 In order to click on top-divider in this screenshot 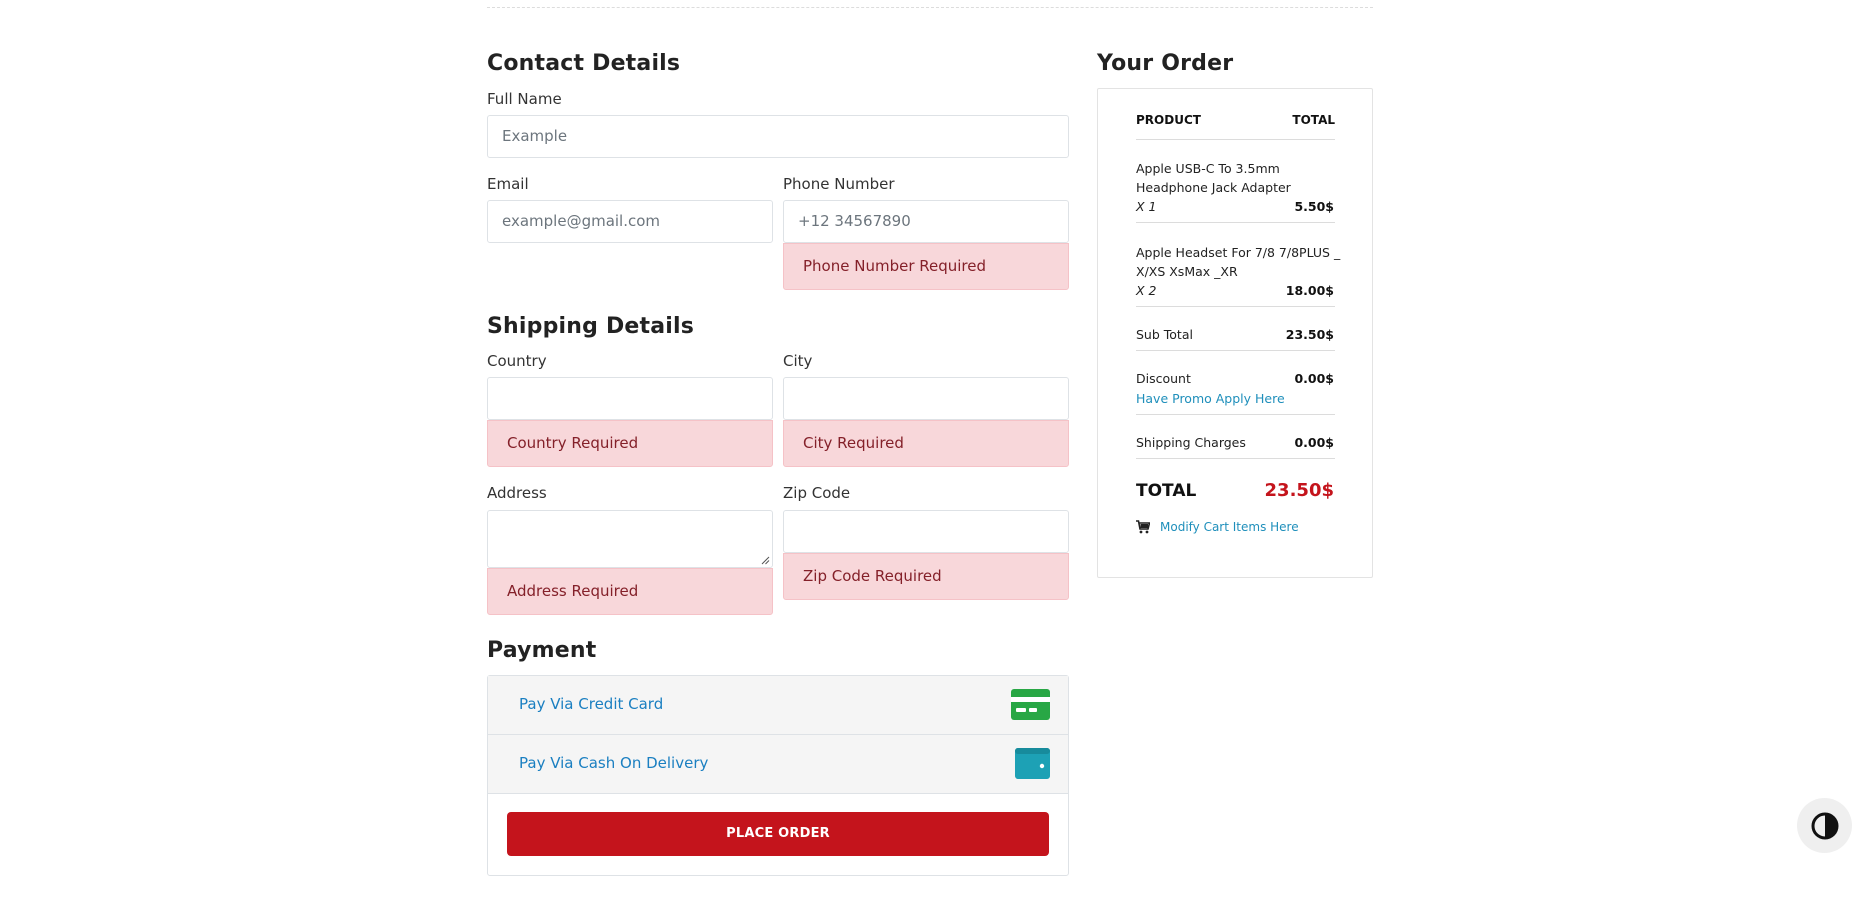, I will do `click(930, 7)`.